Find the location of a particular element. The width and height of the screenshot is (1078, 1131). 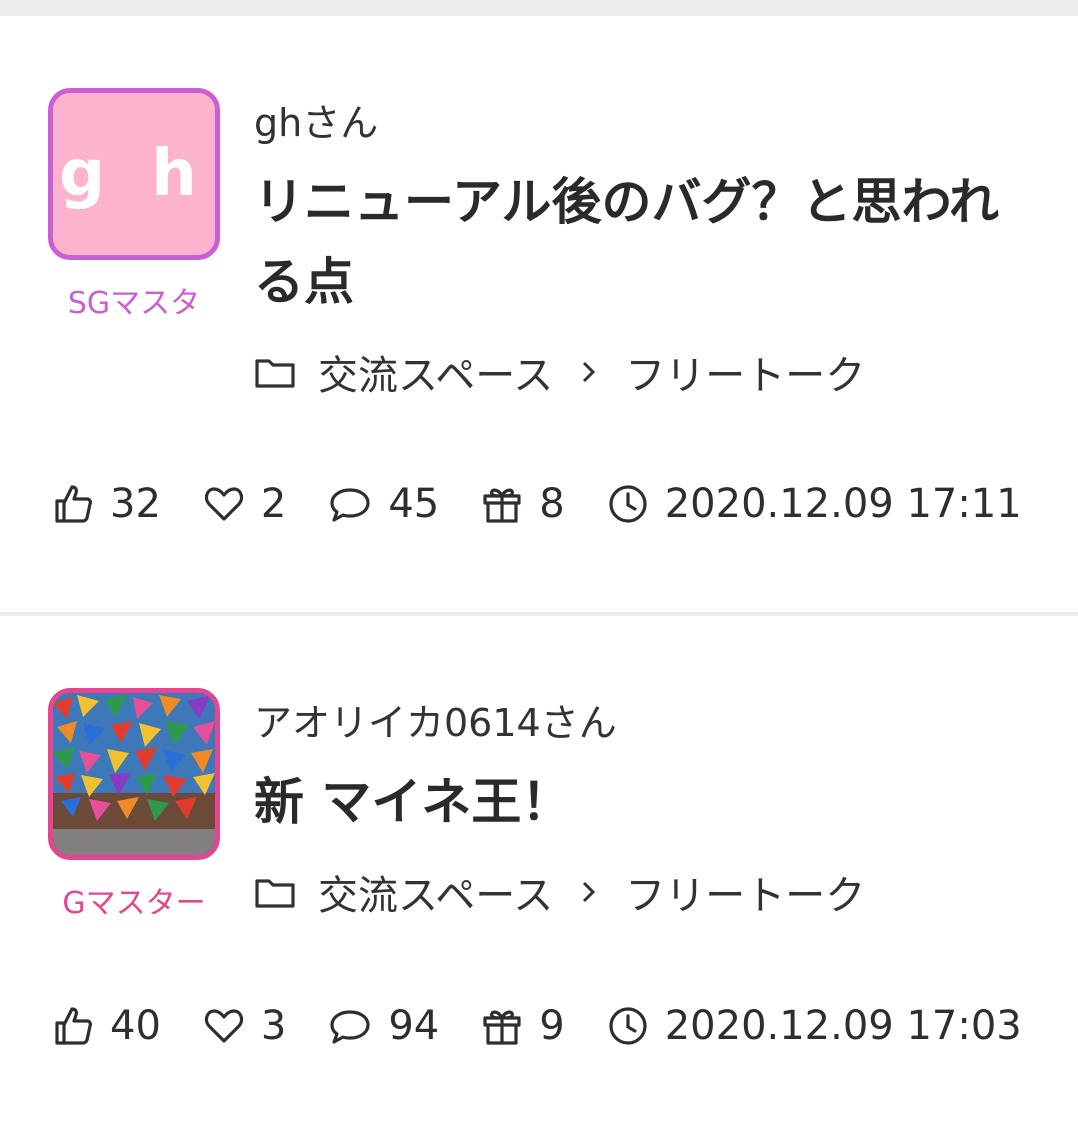

gift-stat: 8 is located at coordinates (523, 504).